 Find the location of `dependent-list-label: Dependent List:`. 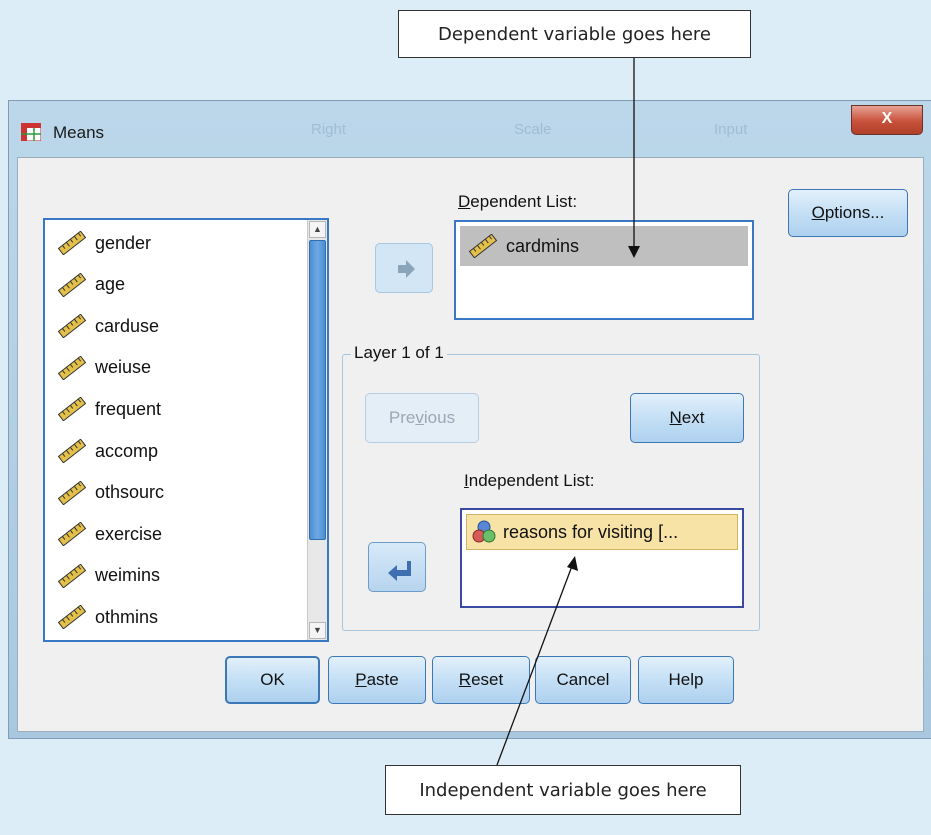

dependent-list-label: Dependent List: is located at coordinates (518, 201).